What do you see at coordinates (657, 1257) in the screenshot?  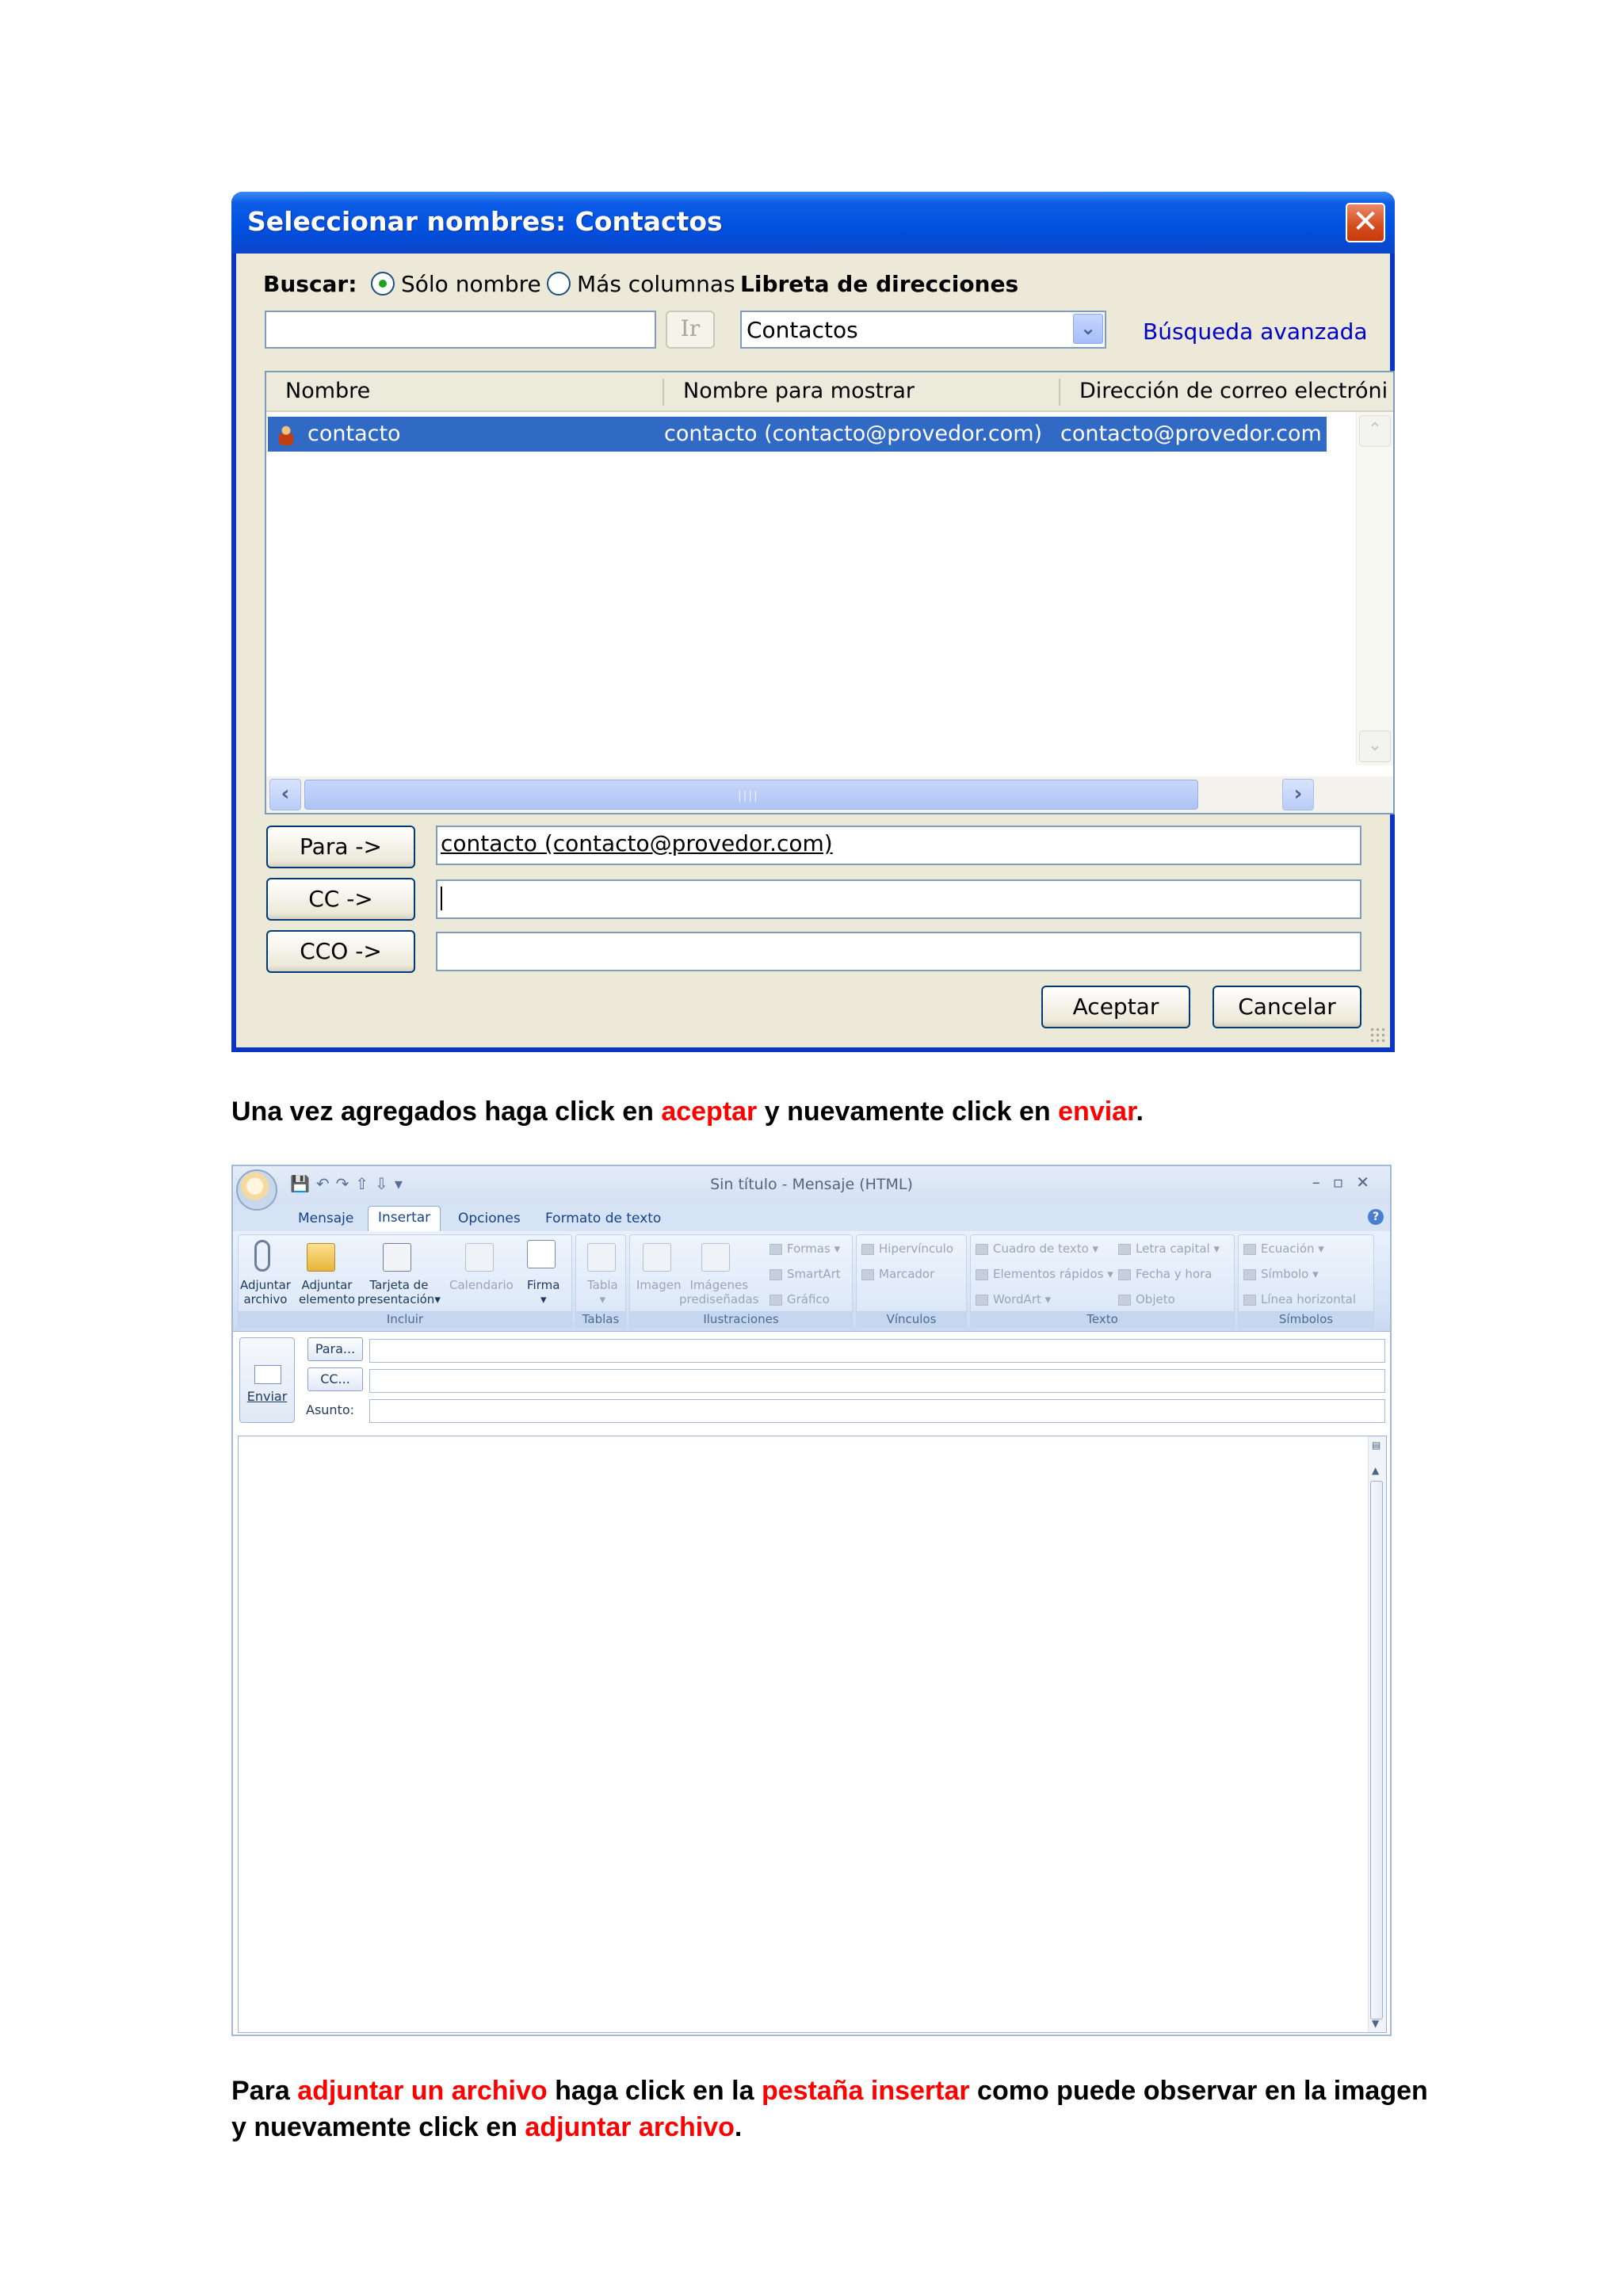 I see `image-icon` at bounding box center [657, 1257].